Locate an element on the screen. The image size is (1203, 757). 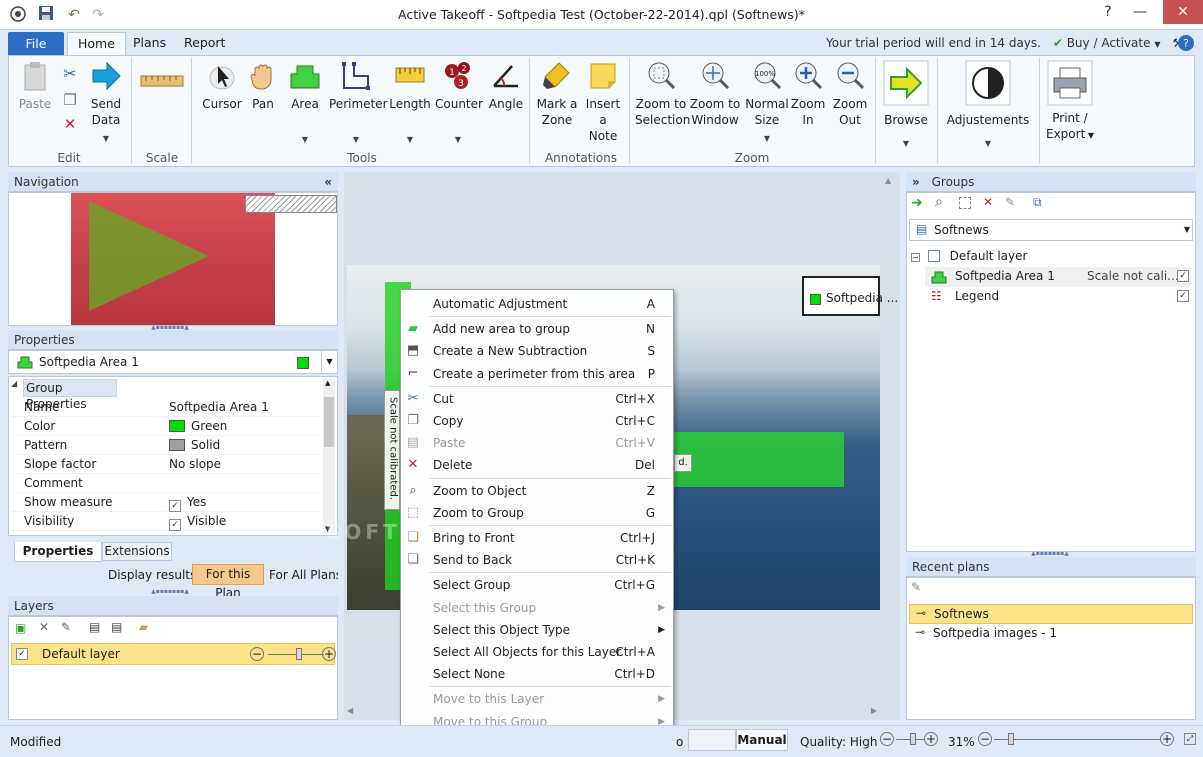
property-row-pattern: Pattern Solid is located at coordinates (166, 445).